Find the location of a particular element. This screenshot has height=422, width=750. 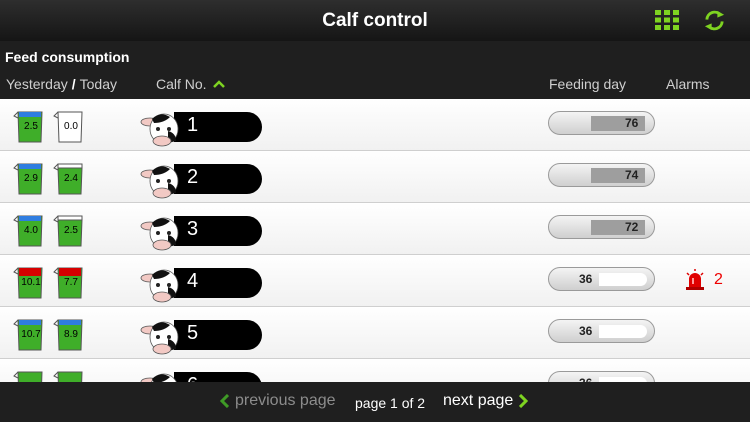

column-feeding-day: Feeding day is located at coordinates (588, 84).